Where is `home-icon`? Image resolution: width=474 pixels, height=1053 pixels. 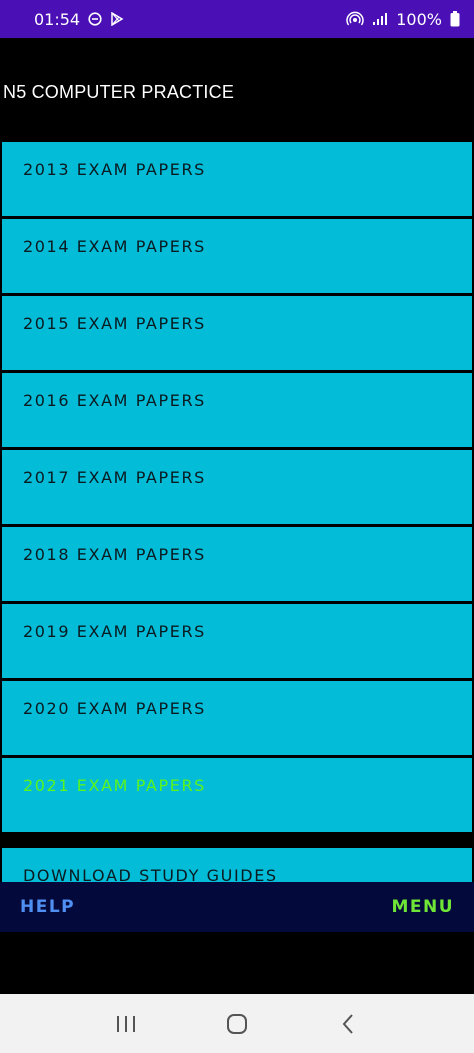 home-icon is located at coordinates (237, 1024).